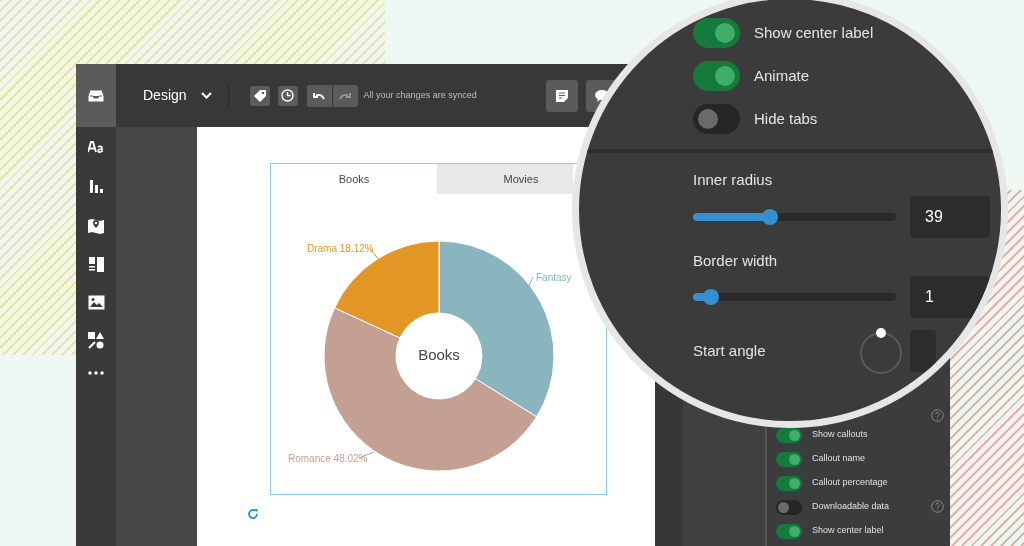 This screenshot has width=1024, height=546. Describe the element at coordinates (851, 507) in the screenshot. I see `setting-label: Downloadable data` at that location.